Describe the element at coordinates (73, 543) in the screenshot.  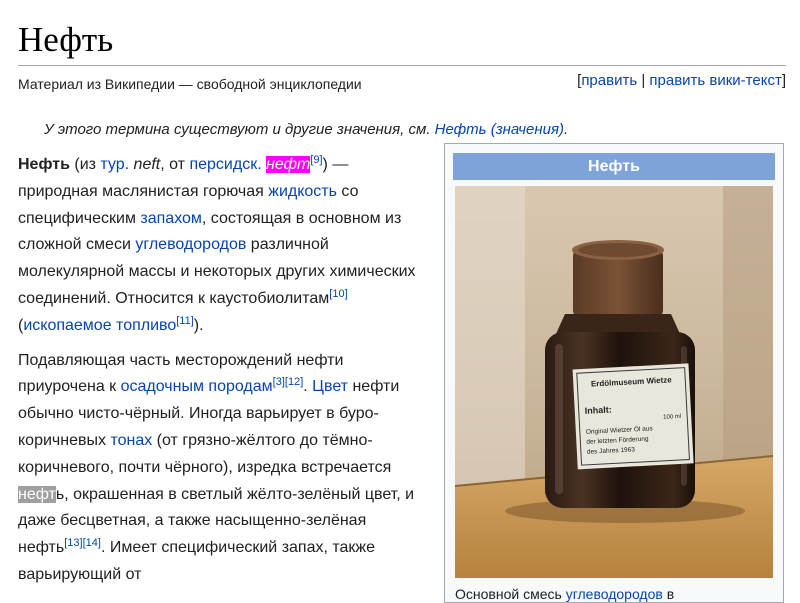
I see `ref-13: [13]` at that location.